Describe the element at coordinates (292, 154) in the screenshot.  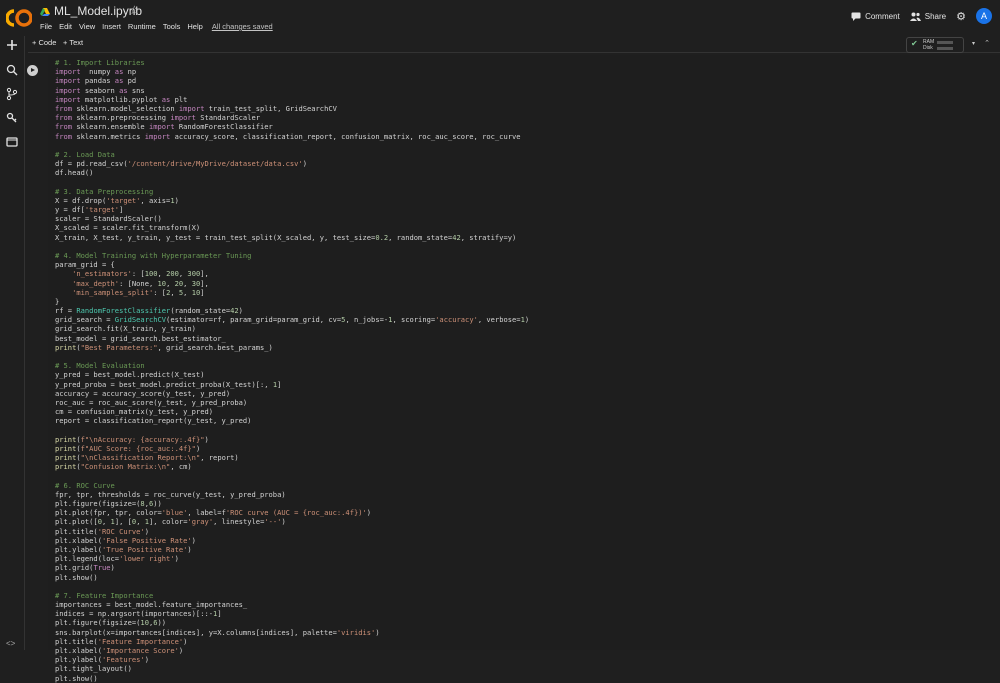
I see `code-line: # 2. Load Data` at that location.